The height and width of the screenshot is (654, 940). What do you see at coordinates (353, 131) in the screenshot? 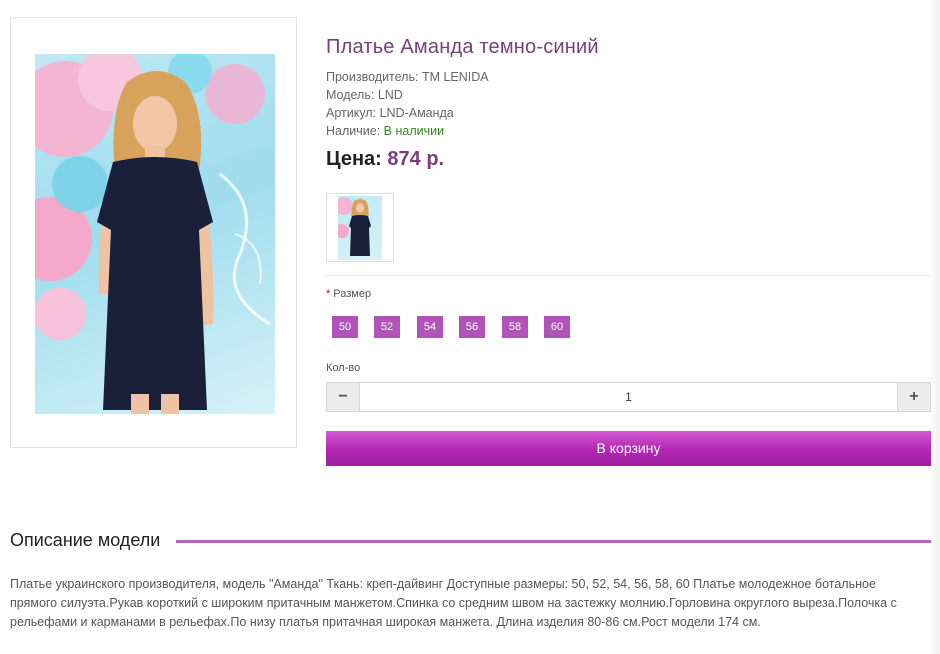
I see `spec-label: Наличие:` at bounding box center [353, 131].